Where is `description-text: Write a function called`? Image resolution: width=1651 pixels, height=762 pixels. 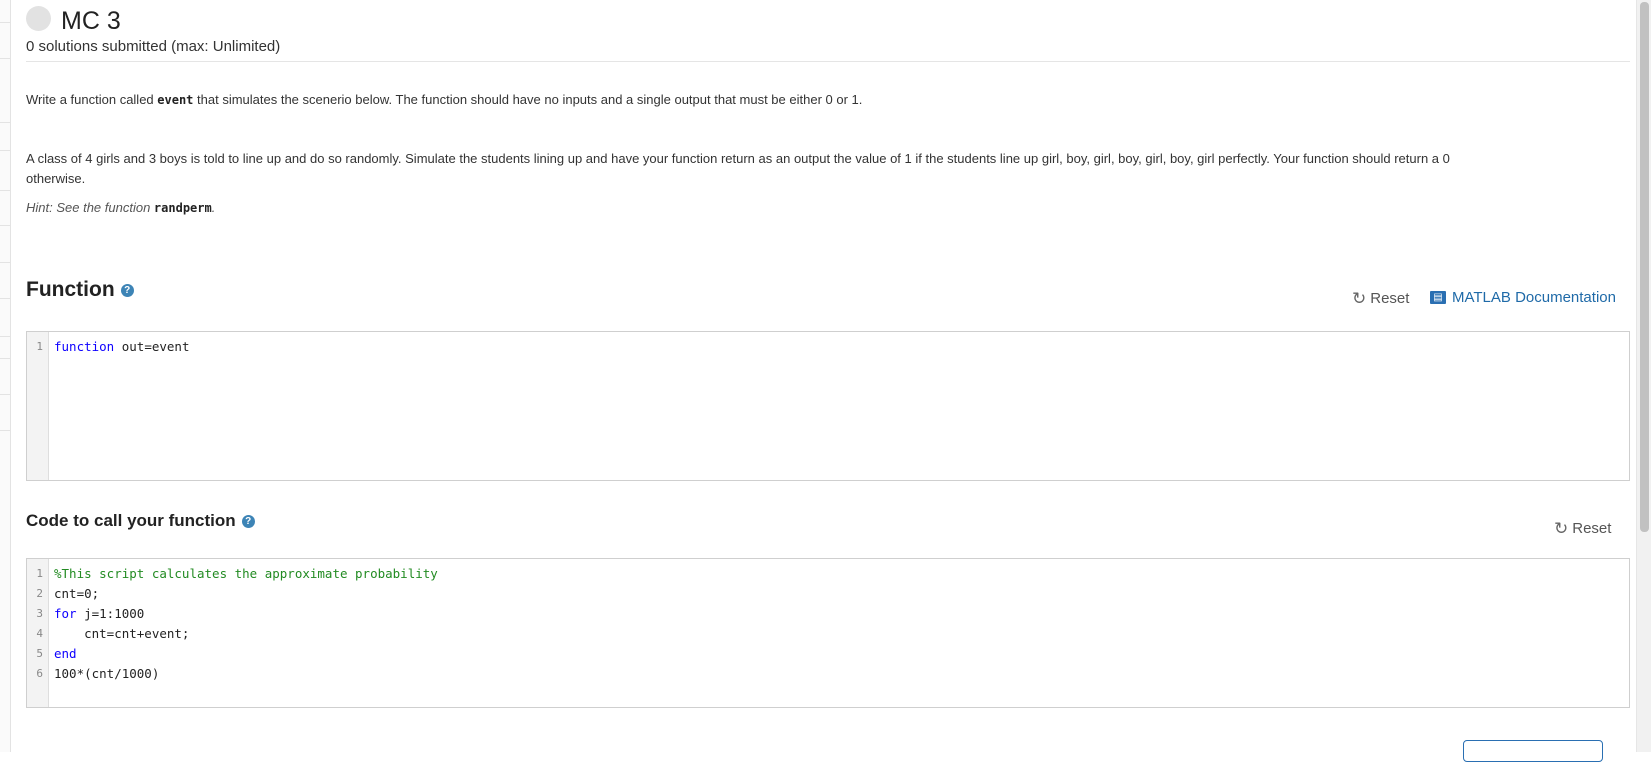
description-text: Write a function called is located at coordinates (92, 99).